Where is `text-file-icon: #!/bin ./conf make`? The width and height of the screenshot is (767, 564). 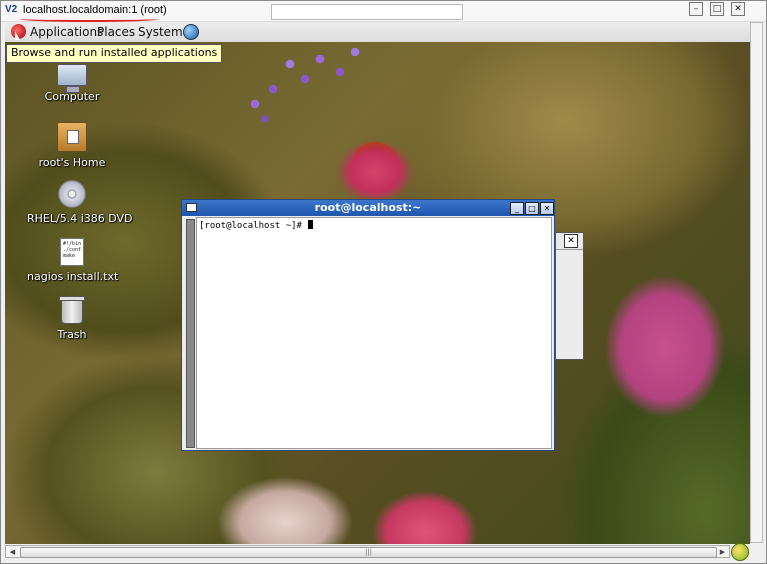
text-file-icon: #!/bin ./conf make is located at coordinates (72, 252).